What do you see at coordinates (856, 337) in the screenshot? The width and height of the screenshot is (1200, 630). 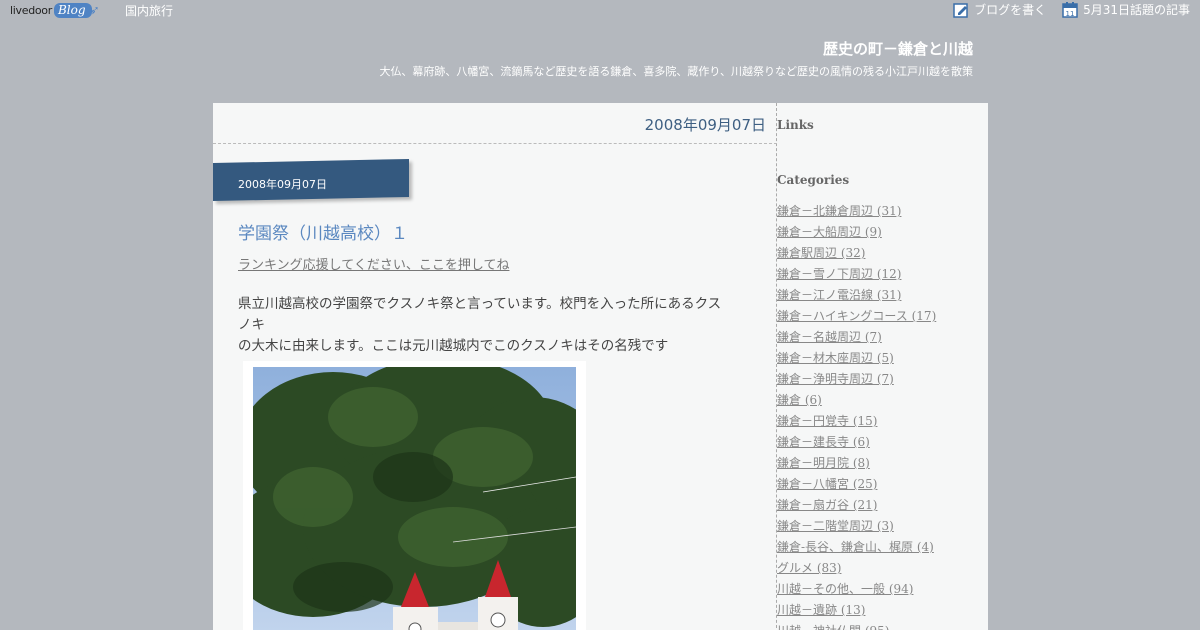 I see `category-item: 鎌倉－名越周辺 (7)` at bounding box center [856, 337].